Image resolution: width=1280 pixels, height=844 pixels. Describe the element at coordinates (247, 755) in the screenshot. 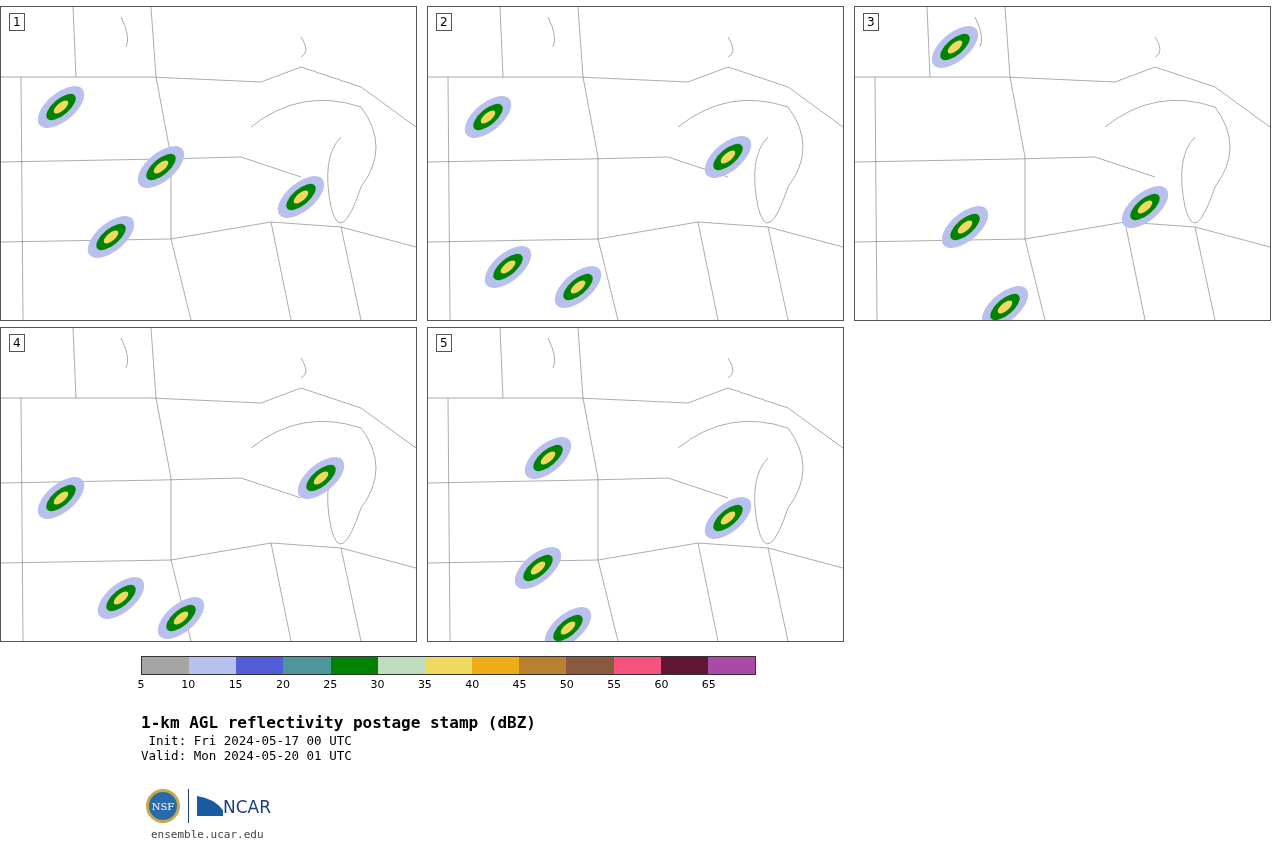

I see `valid-time: Valid: Mon 2024-05-20 01 UTC` at that location.